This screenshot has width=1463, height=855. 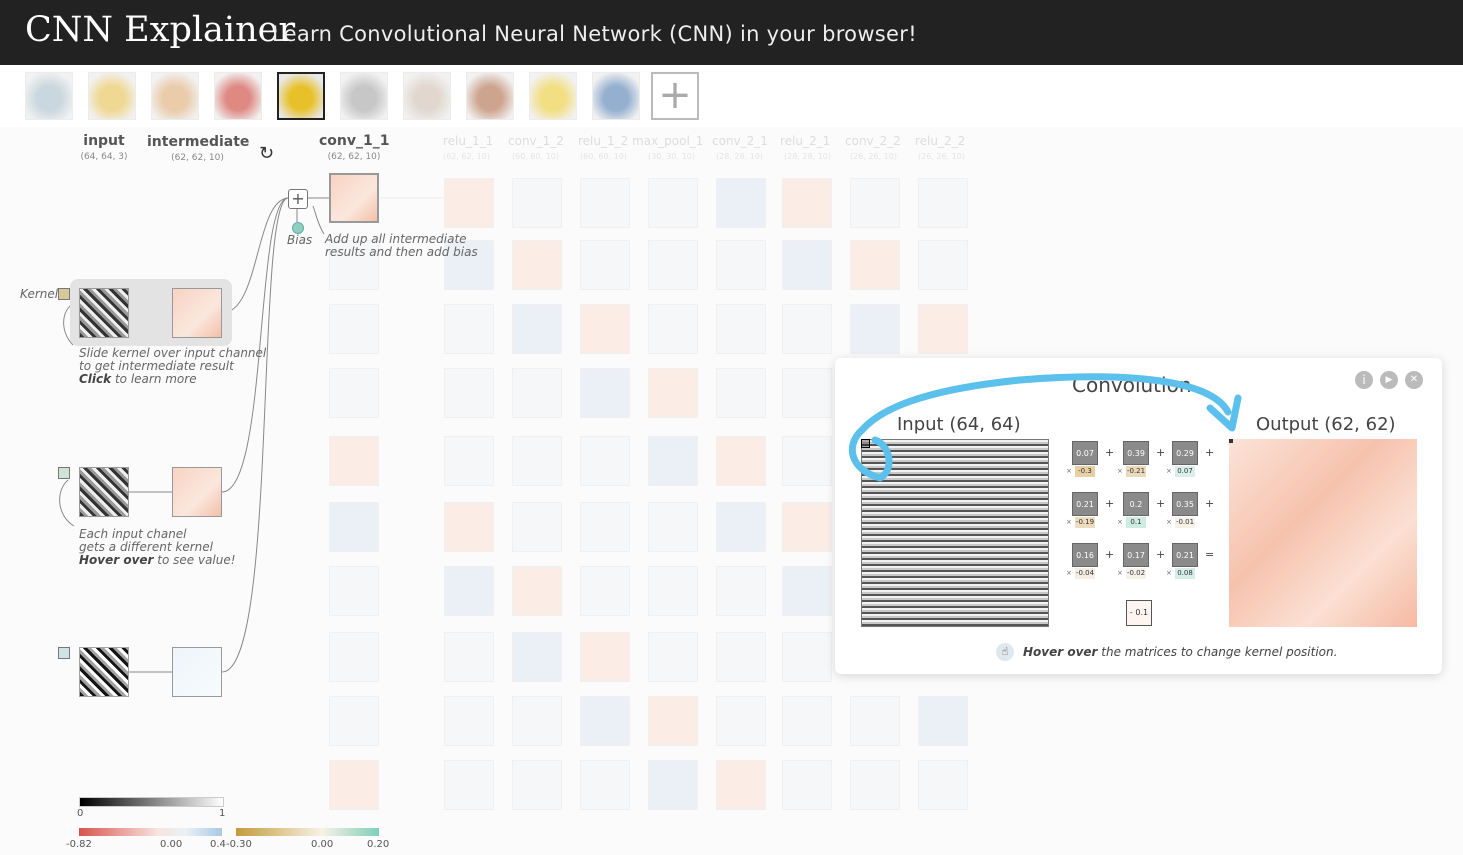 I want to click on kernel-window, so click(x=865, y=443).